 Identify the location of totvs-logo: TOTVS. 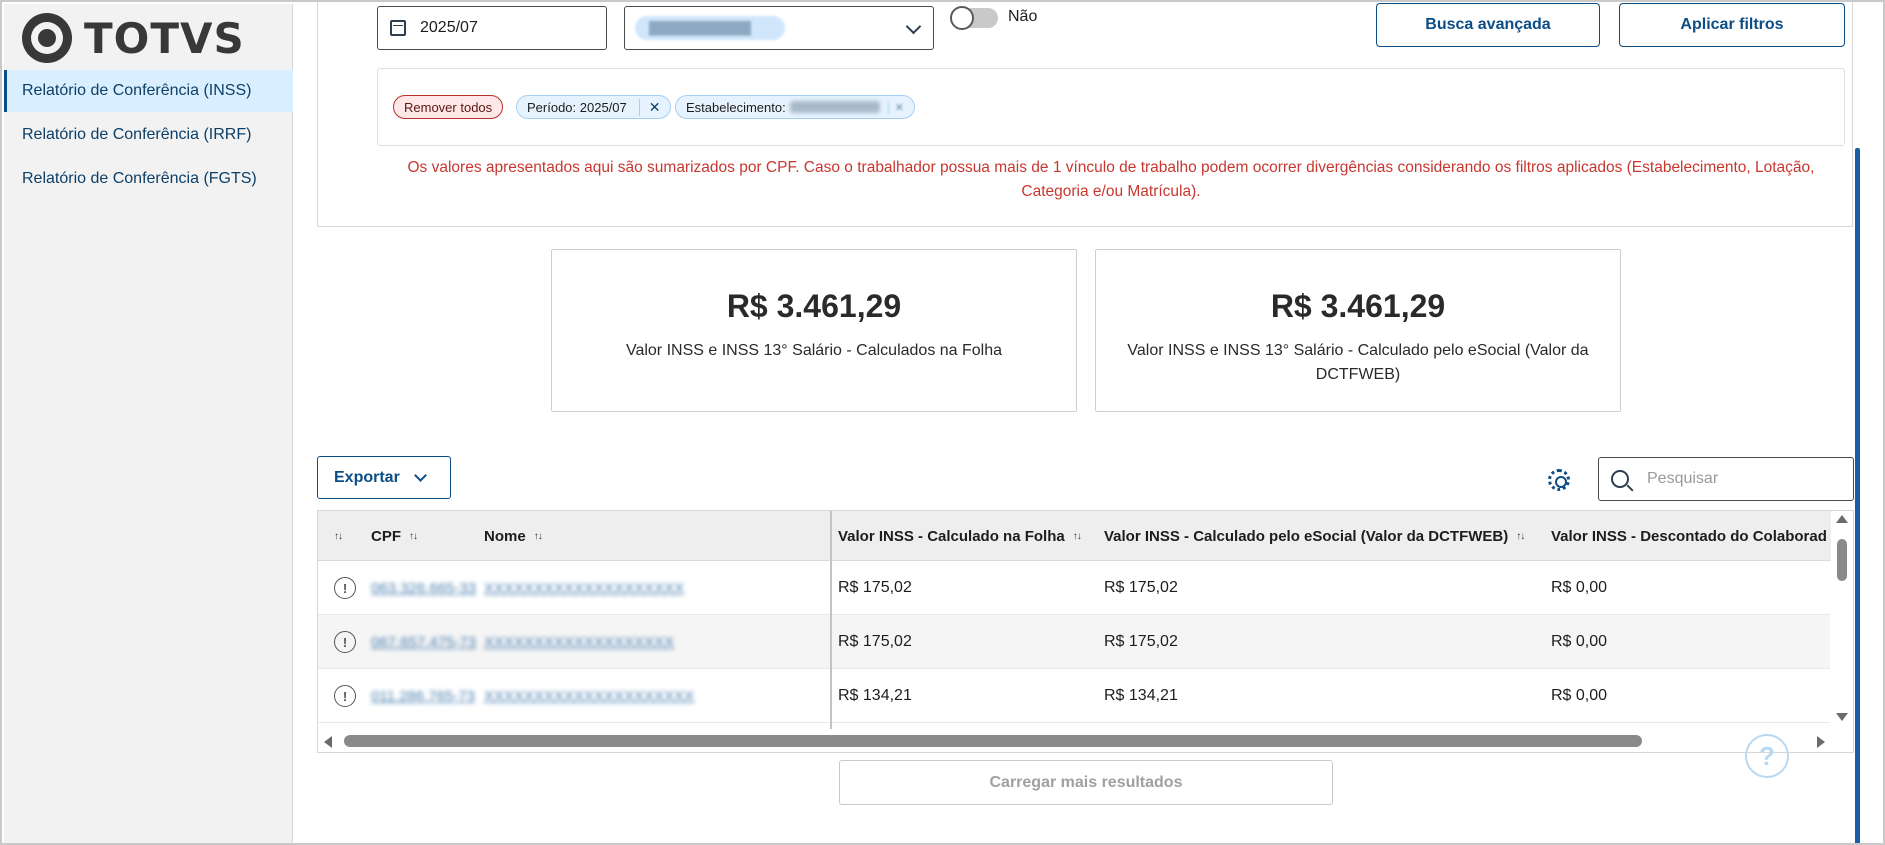
(133, 38).